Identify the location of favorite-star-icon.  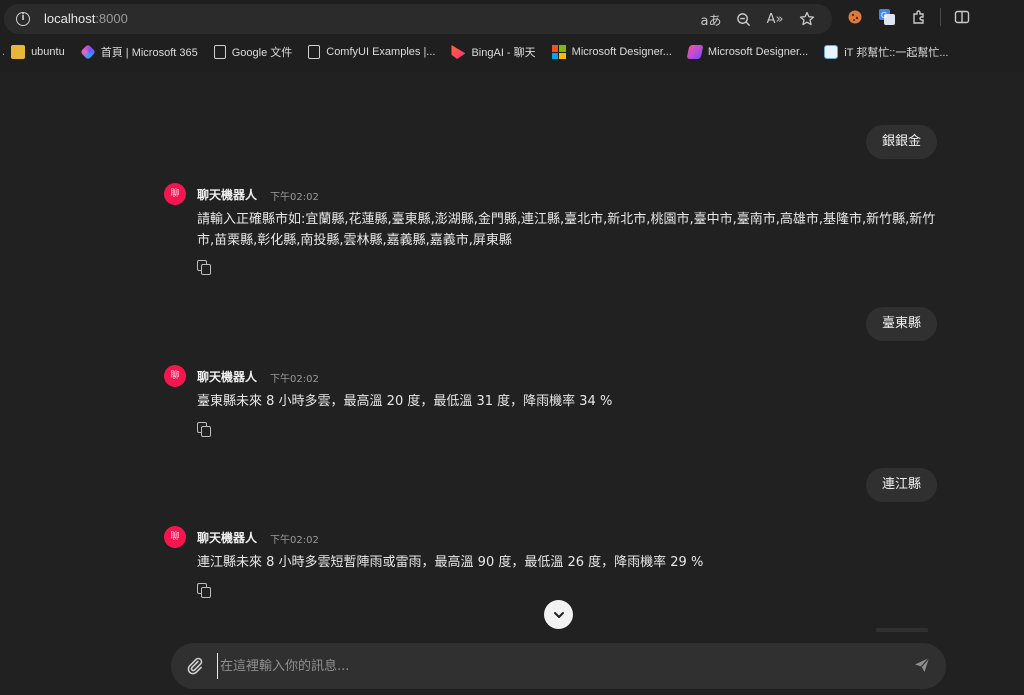
(807, 19).